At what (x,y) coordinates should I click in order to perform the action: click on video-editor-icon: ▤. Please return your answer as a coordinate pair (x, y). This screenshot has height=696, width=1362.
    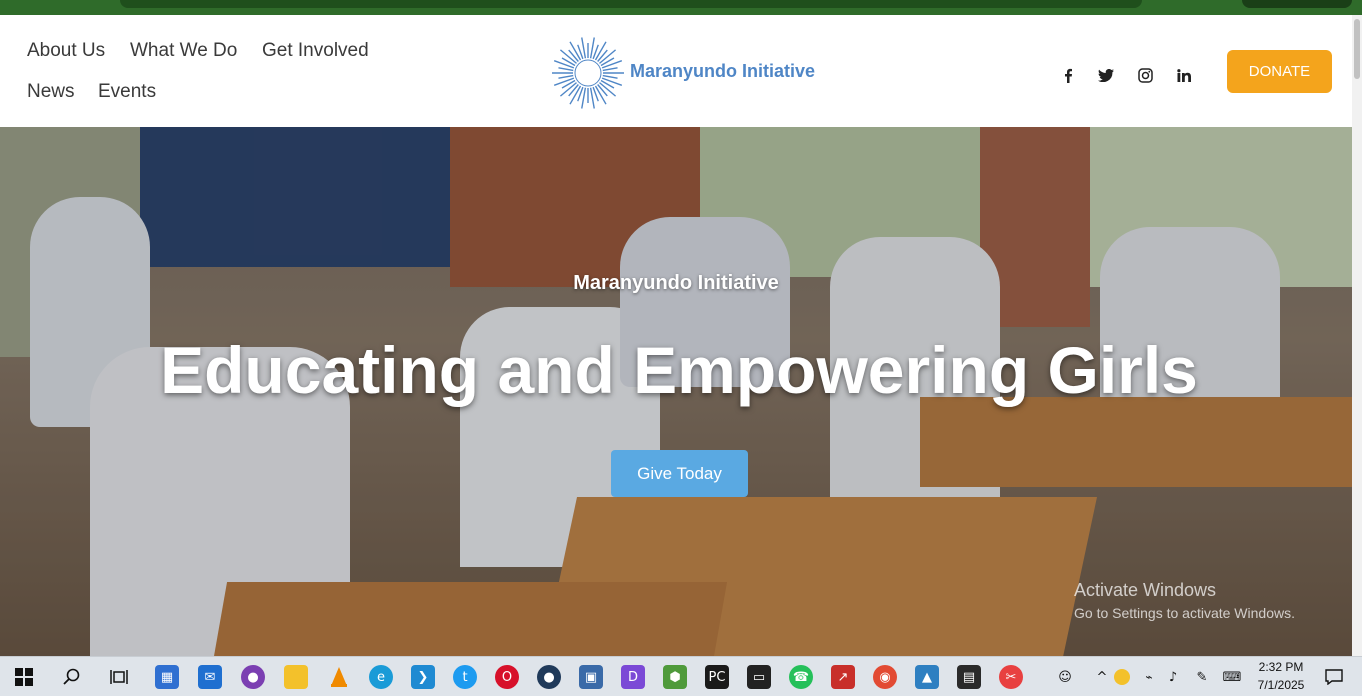
    Looking at the image, I should click on (969, 677).